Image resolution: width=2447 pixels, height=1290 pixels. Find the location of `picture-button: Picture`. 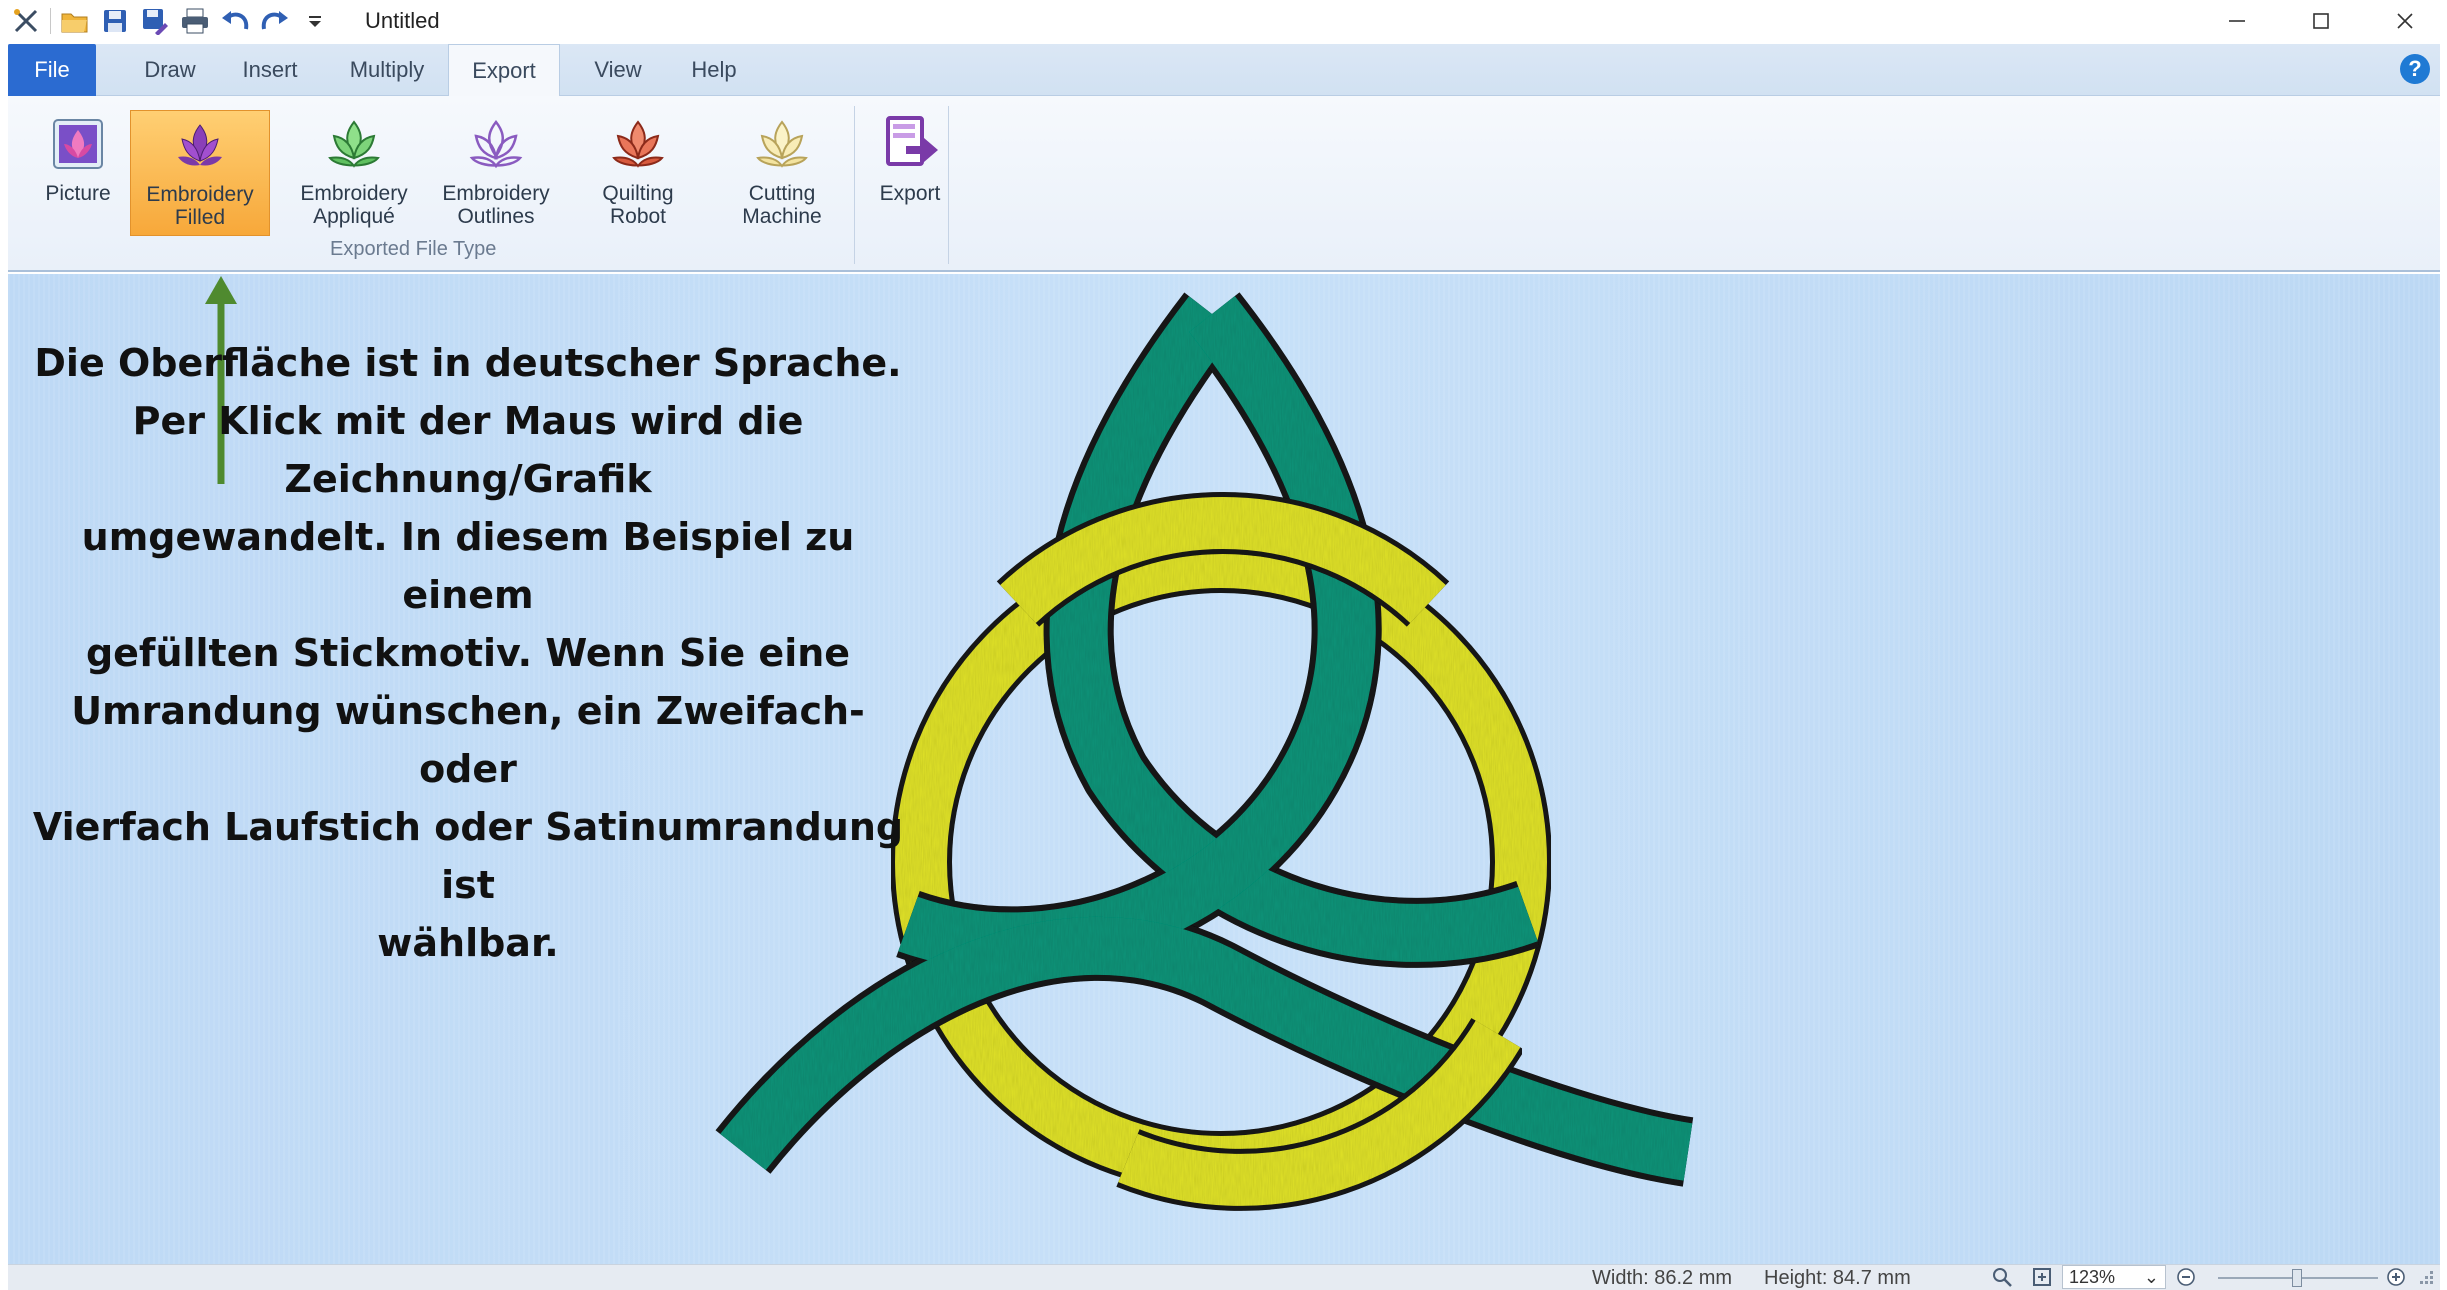

picture-button: Picture is located at coordinates (78, 173).